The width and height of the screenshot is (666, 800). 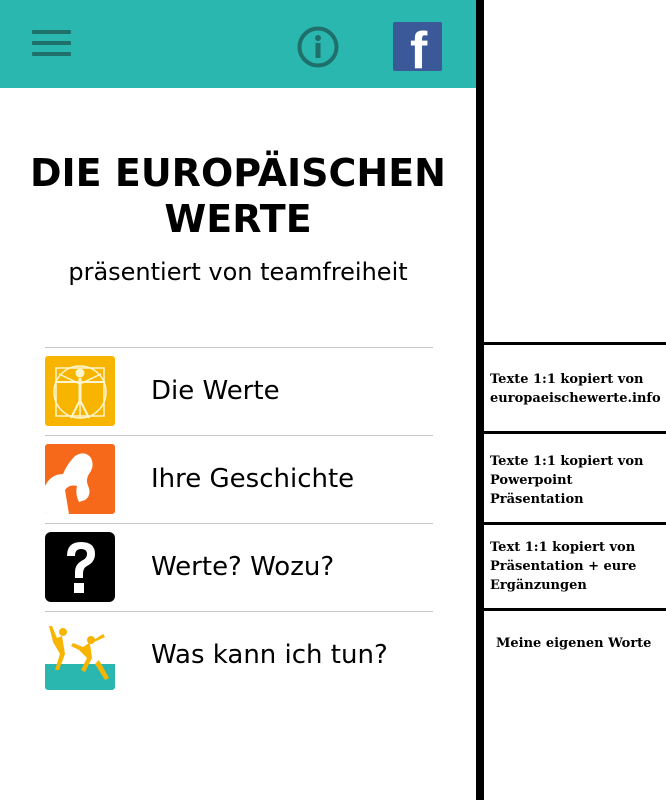 I want to click on question-mark-icon, so click(x=80, y=567).